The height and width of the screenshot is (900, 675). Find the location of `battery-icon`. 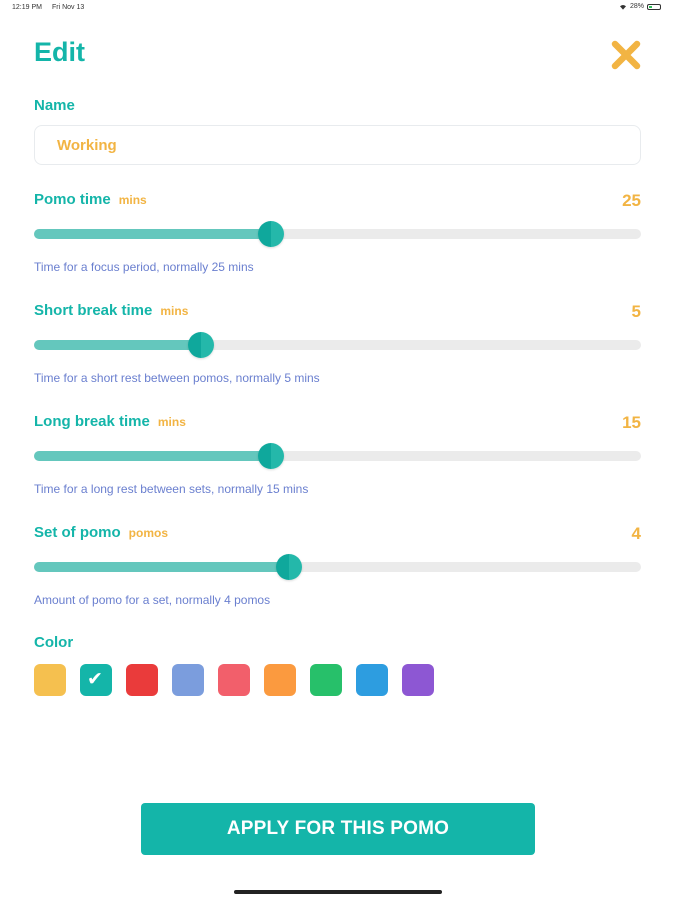

battery-icon is located at coordinates (654, 6).